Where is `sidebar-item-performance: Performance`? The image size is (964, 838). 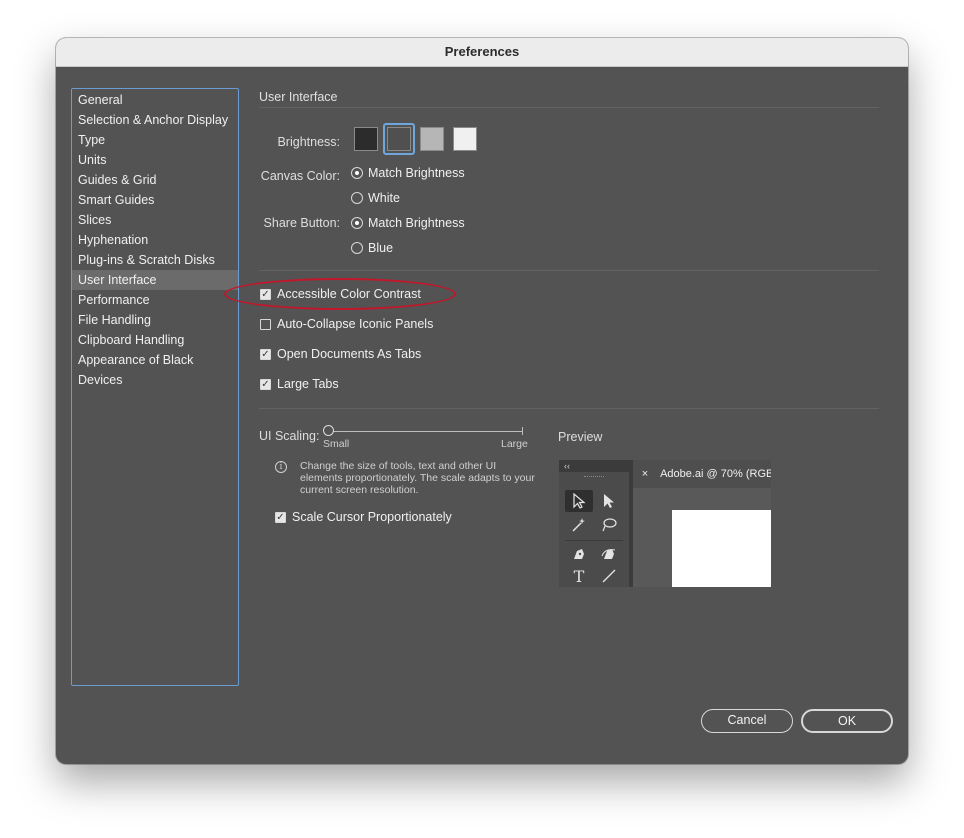 sidebar-item-performance: Performance is located at coordinates (155, 300).